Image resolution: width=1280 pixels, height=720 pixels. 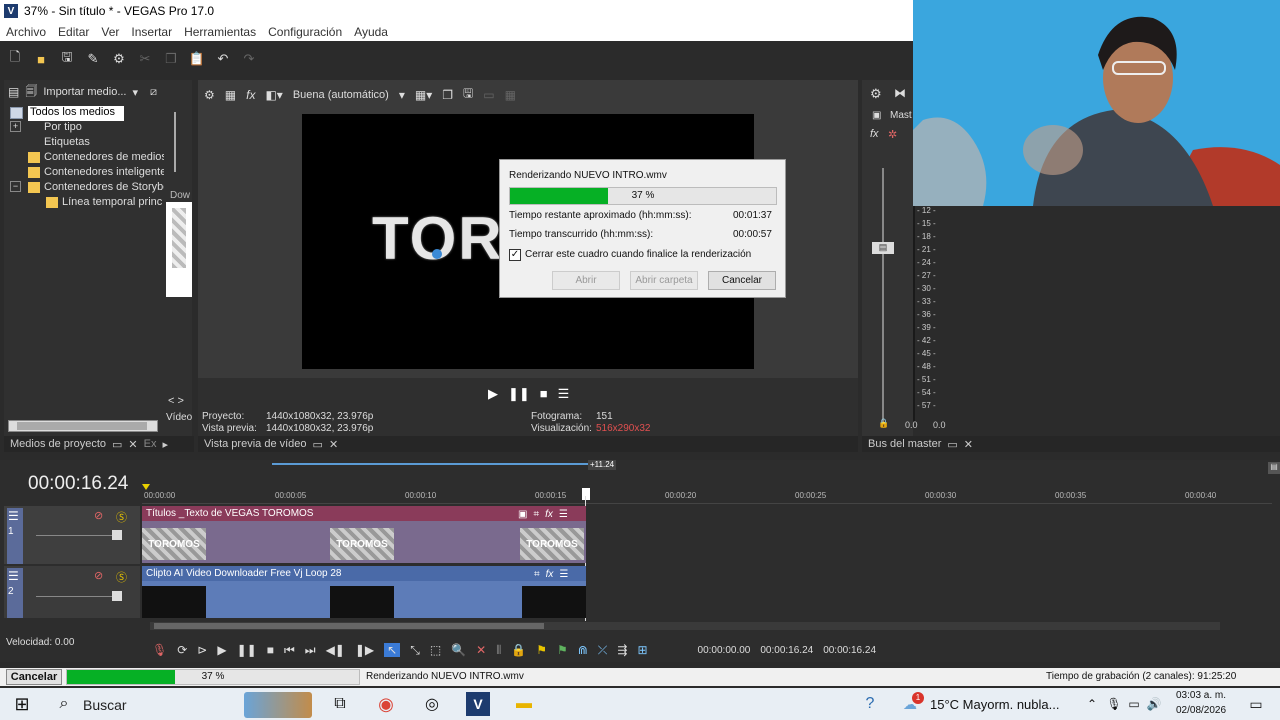 What do you see at coordinates (31, 92) in the screenshot?
I see `import-media-icon: 🗐` at bounding box center [31, 92].